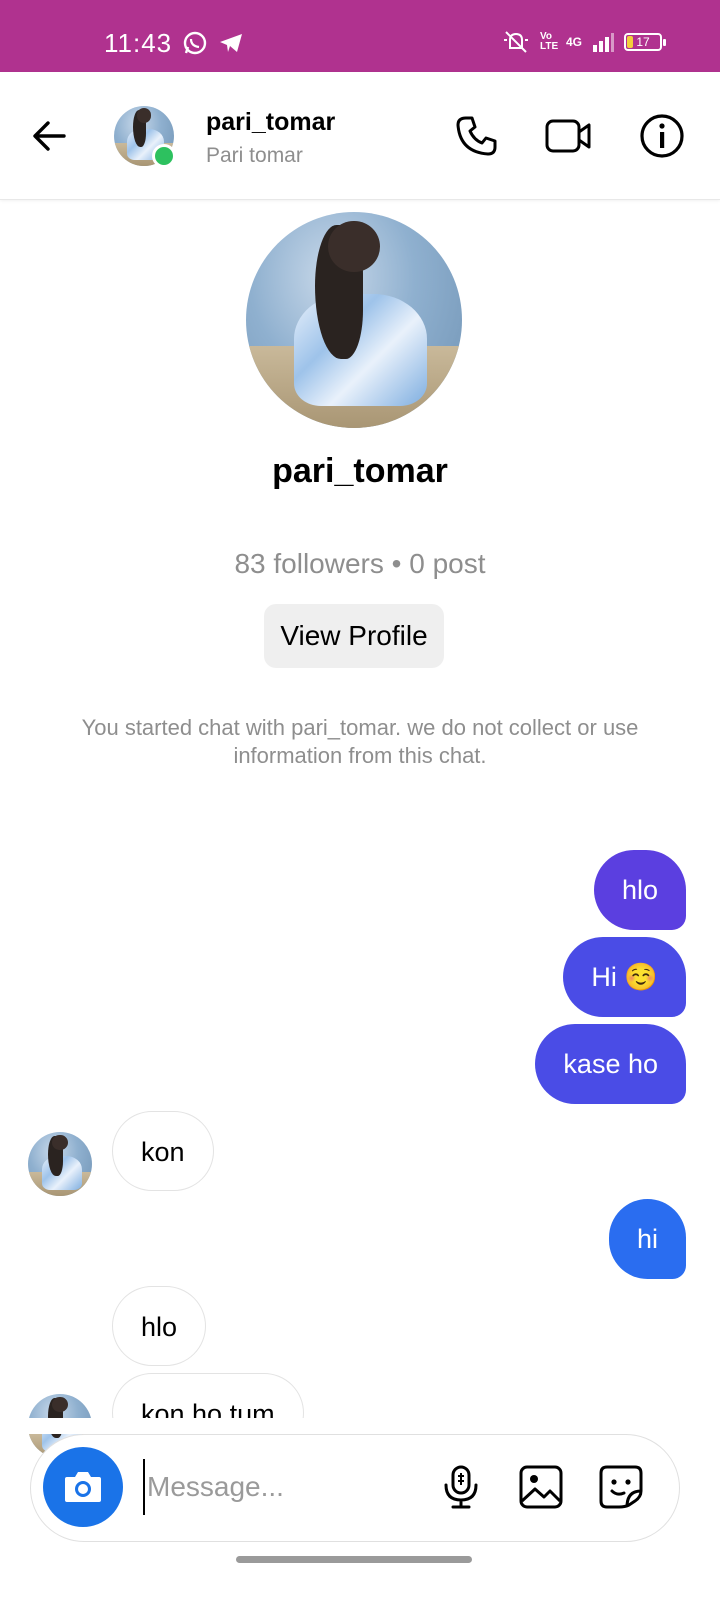  Describe the element at coordinates (624, 977) in the screenshot. I see `outgoing-message: Hi ☺️` at that location.